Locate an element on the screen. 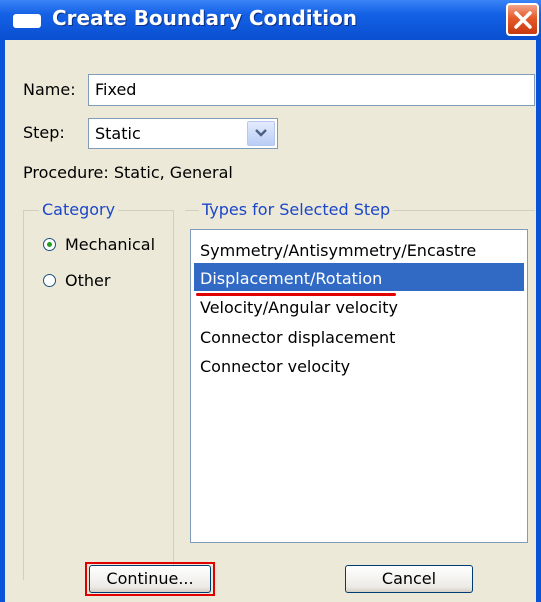 This screenshot has width=541, height=602. step-dropdown-button is located at coordinates (261, 133).